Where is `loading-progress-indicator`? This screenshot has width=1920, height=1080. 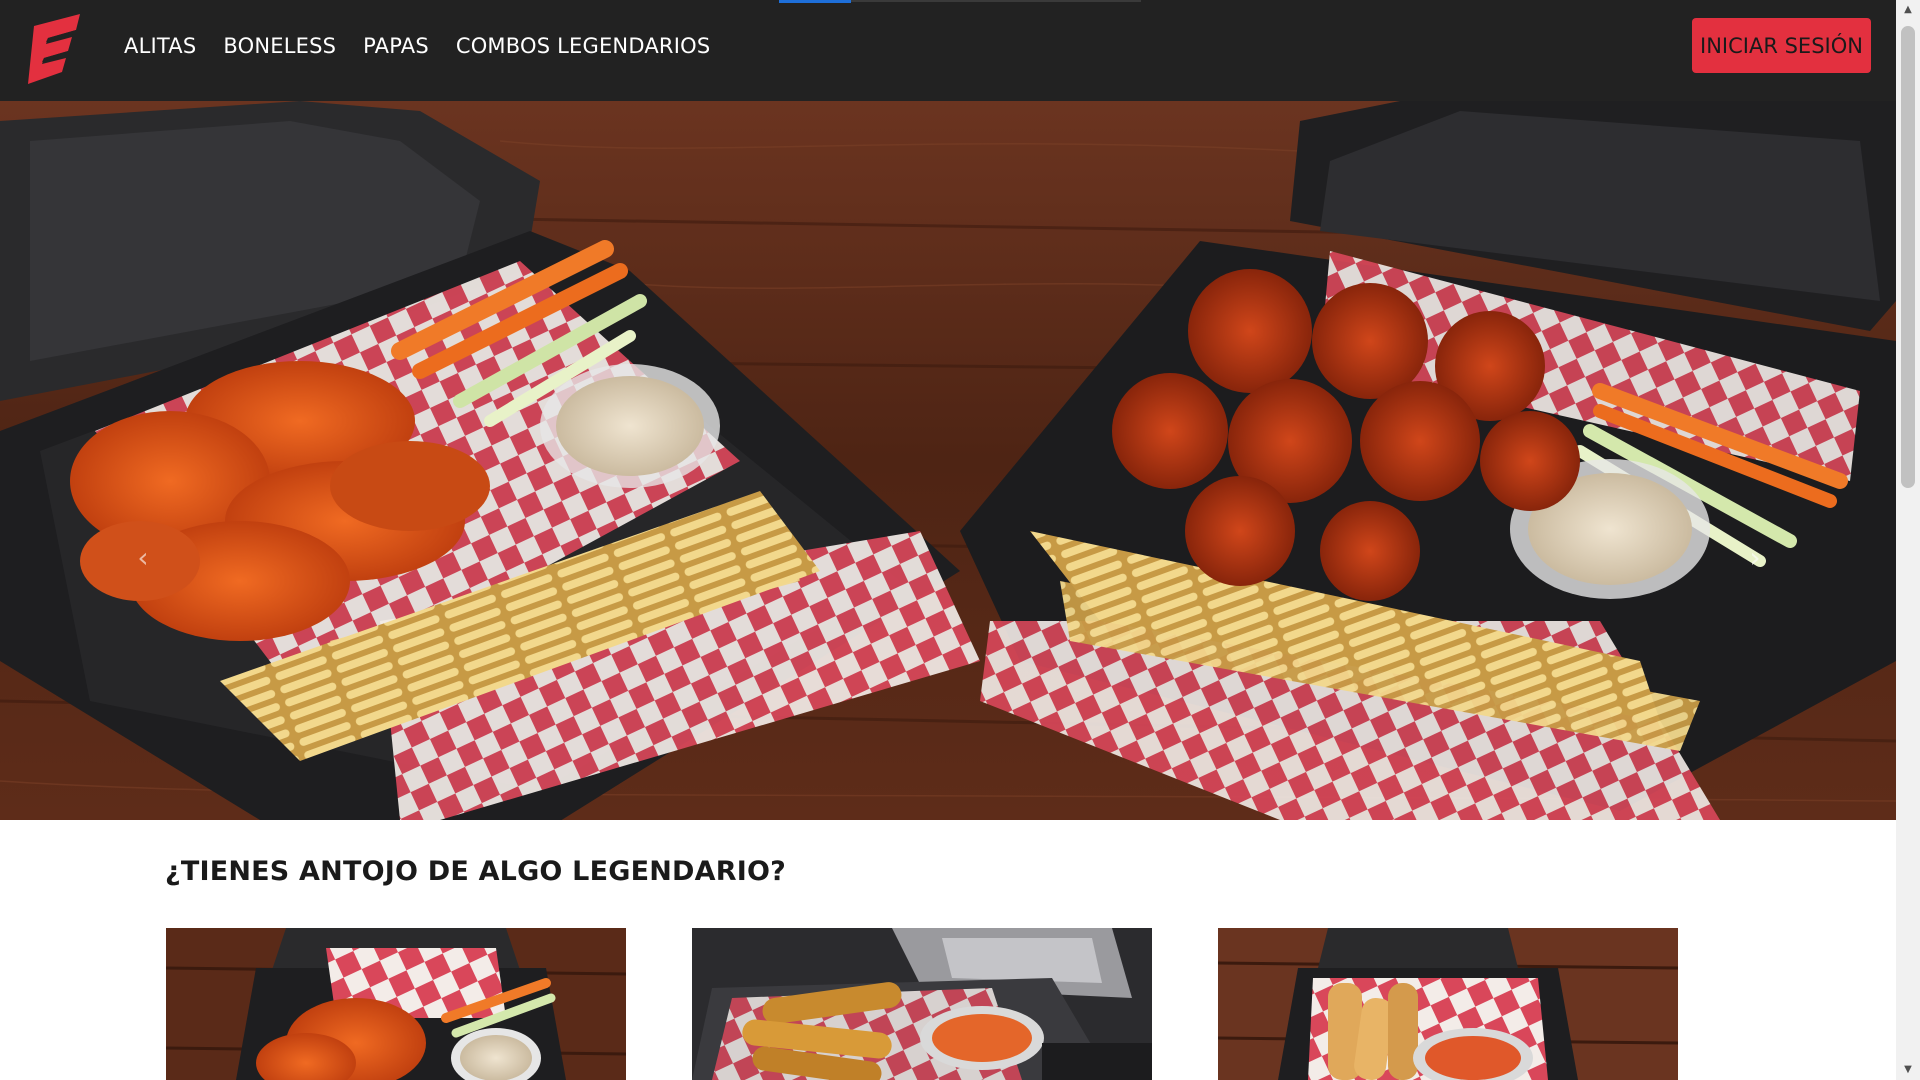 loading-progress-indicator is located at coordinates (815, 1).